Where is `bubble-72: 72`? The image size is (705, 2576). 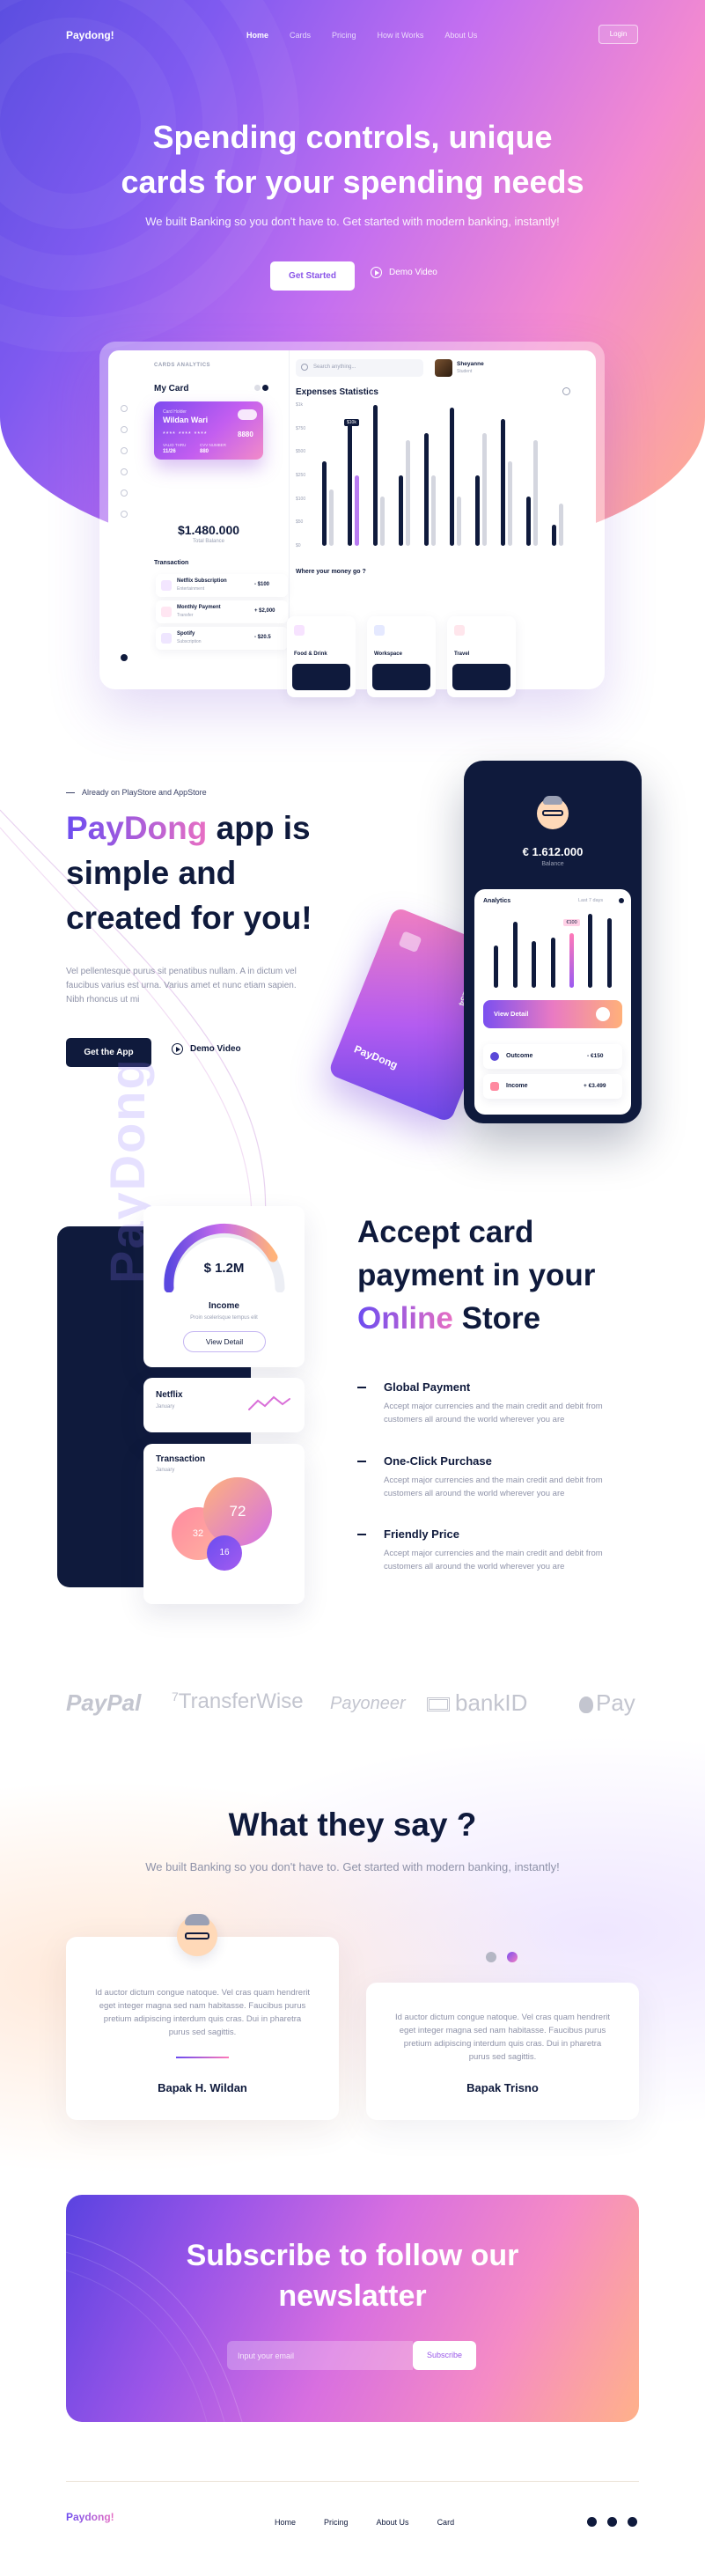
bubble-72: 72 is located at coordinates (237, 1511).